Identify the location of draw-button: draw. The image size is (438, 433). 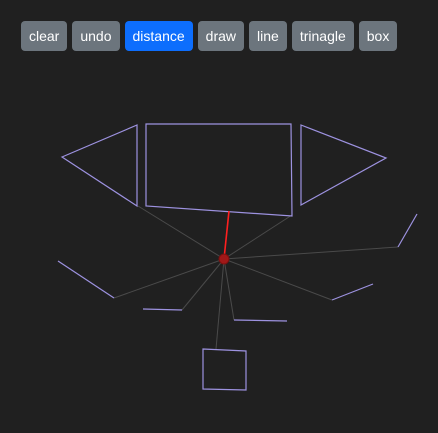
(221, 36).